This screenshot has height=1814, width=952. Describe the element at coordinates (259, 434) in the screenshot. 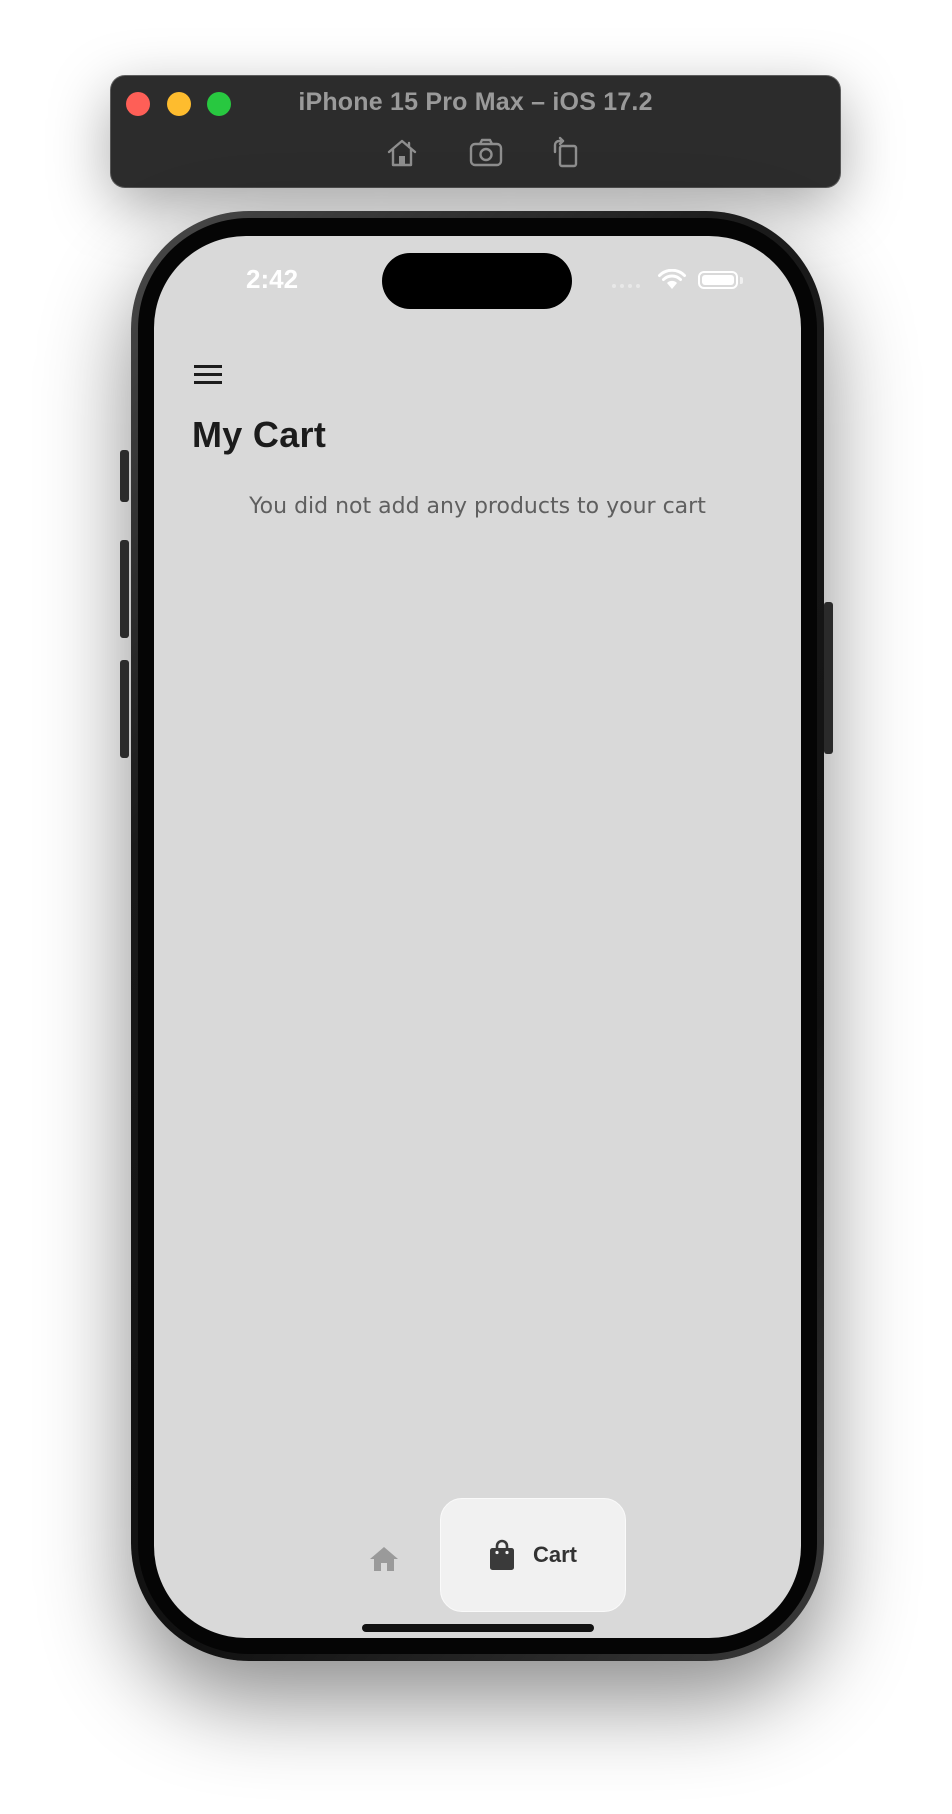

I see `page-title: My Cart` at that location.